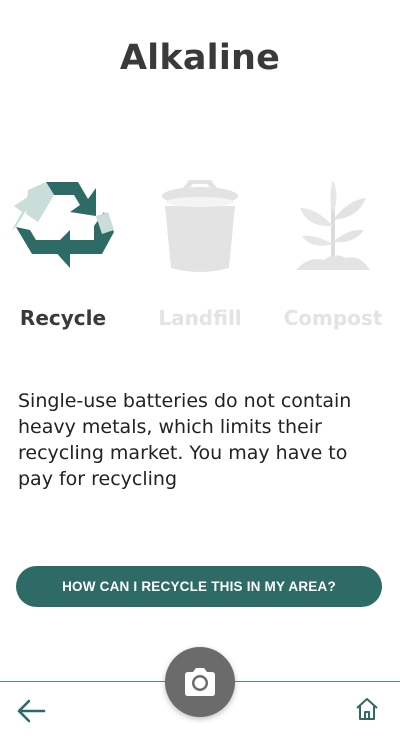 The width and height of the screenshot is (400, 736). I want to click on plant-sprout-icon, so click(333, 225).